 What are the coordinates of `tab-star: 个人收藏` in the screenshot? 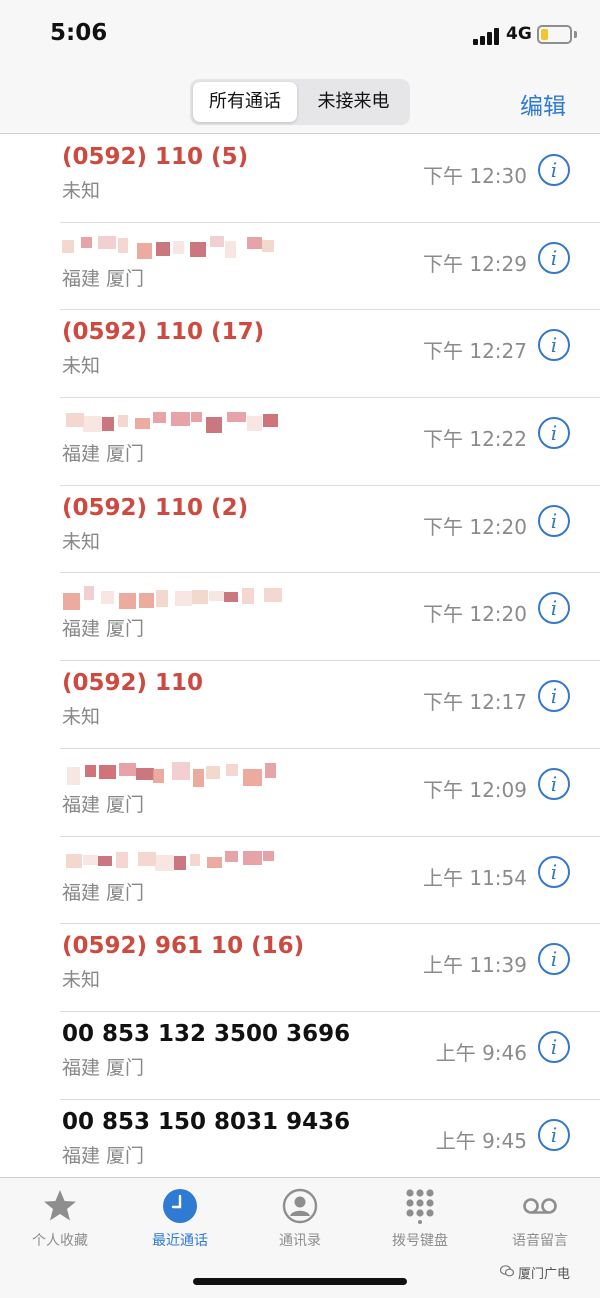 It's located at (60, 1223).